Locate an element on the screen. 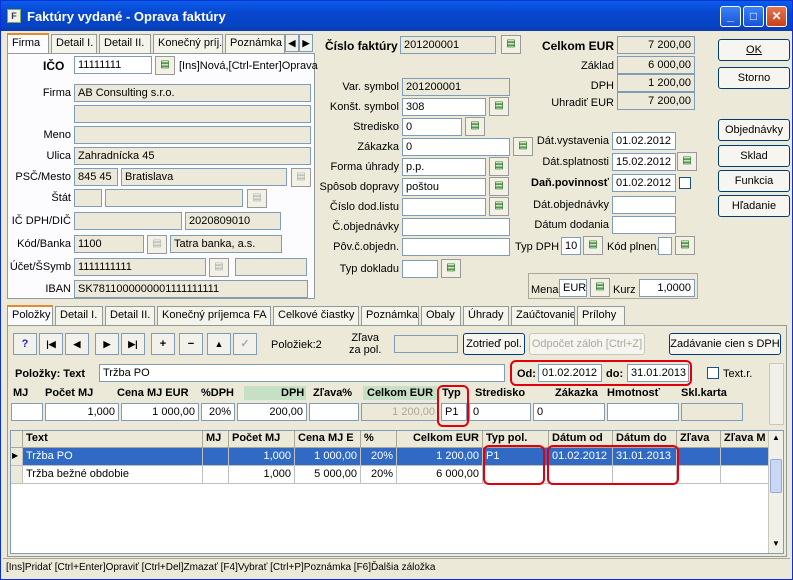  funkcia-button: Funkcia is located at coordinates (754, 181).